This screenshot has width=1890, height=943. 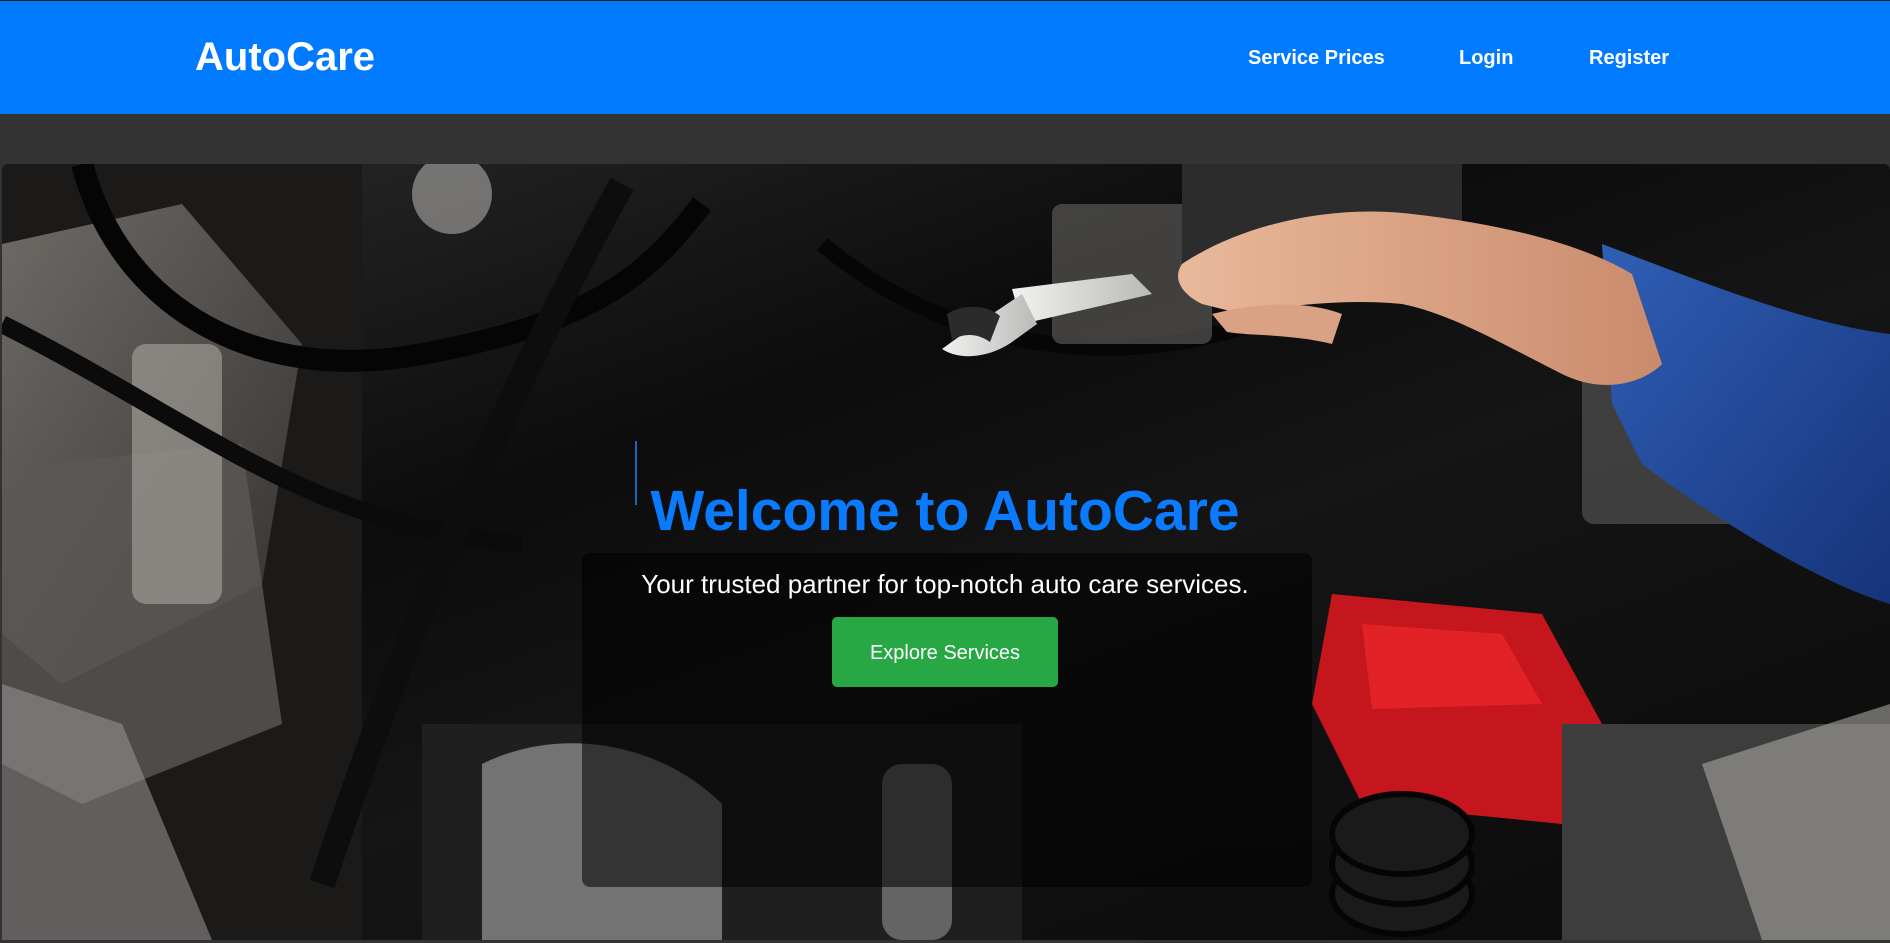 I want to click on nav-link-register: Register, so click(x=1629, y=58).